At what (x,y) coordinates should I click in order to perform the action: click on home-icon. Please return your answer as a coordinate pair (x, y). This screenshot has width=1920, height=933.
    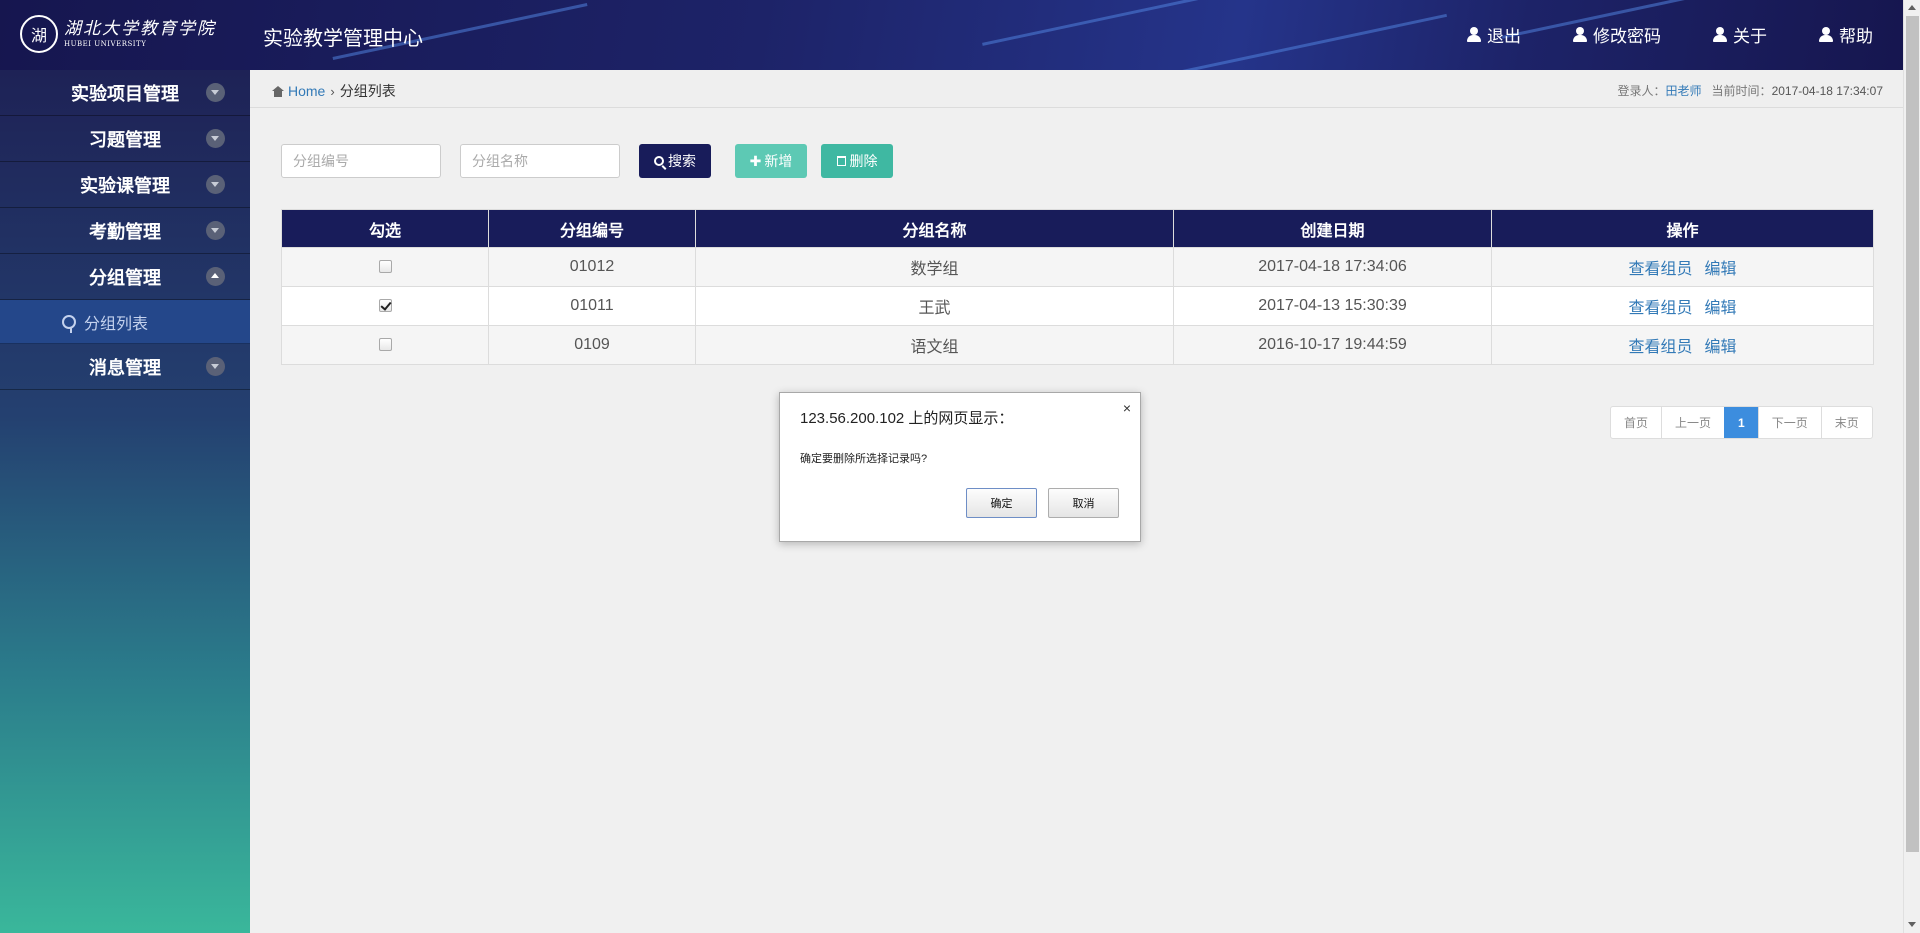
    Looking at the image, I should click on (278, 91).